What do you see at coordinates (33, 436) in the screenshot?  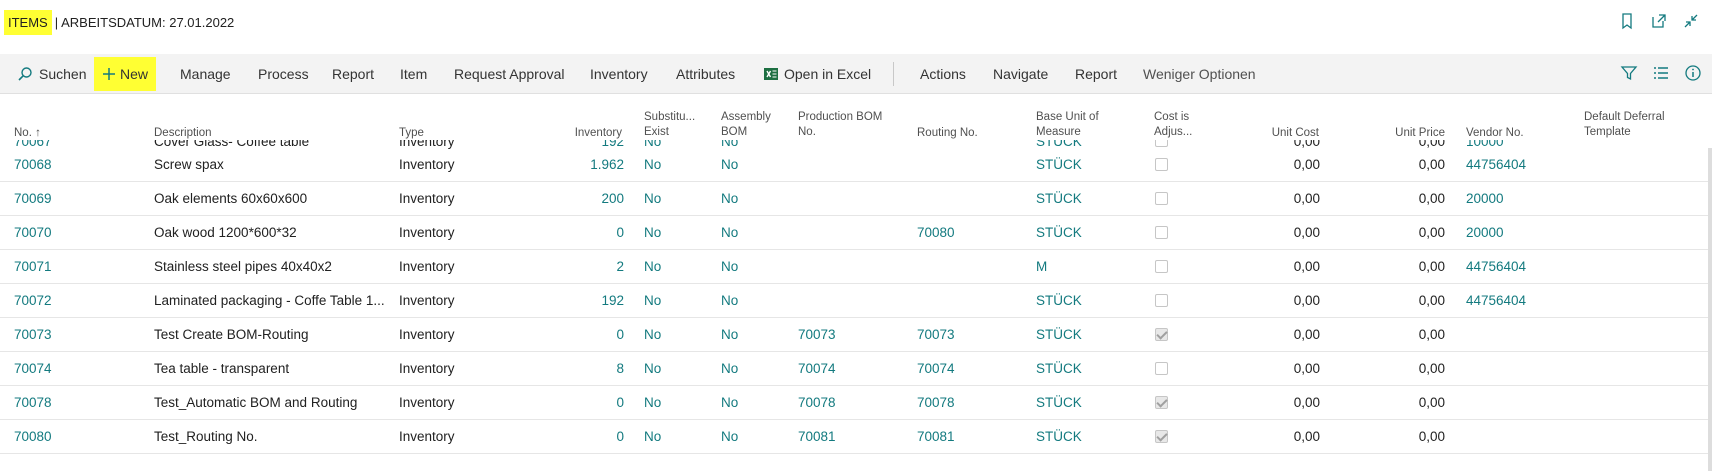 I see `item-no: 70080` at bounding box center [33, 436].